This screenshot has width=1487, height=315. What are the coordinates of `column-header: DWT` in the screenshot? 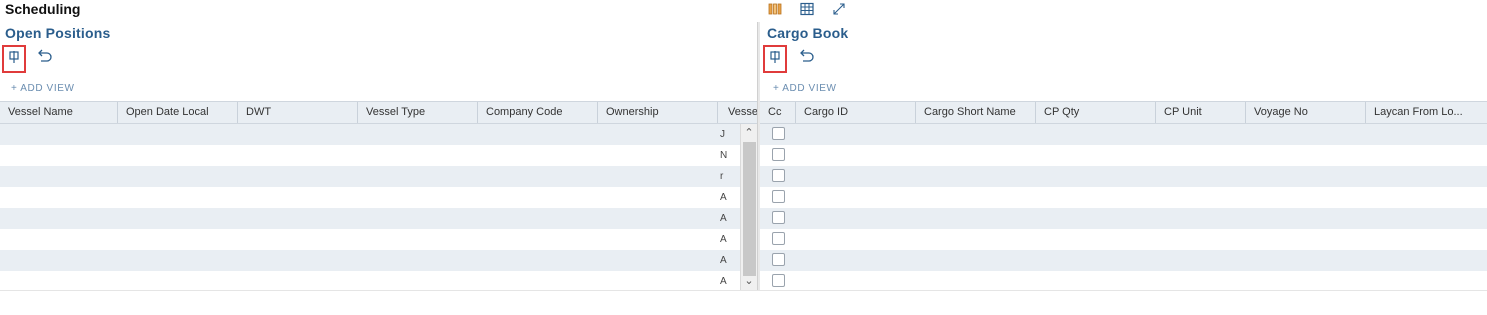 It's located at (298, 112).